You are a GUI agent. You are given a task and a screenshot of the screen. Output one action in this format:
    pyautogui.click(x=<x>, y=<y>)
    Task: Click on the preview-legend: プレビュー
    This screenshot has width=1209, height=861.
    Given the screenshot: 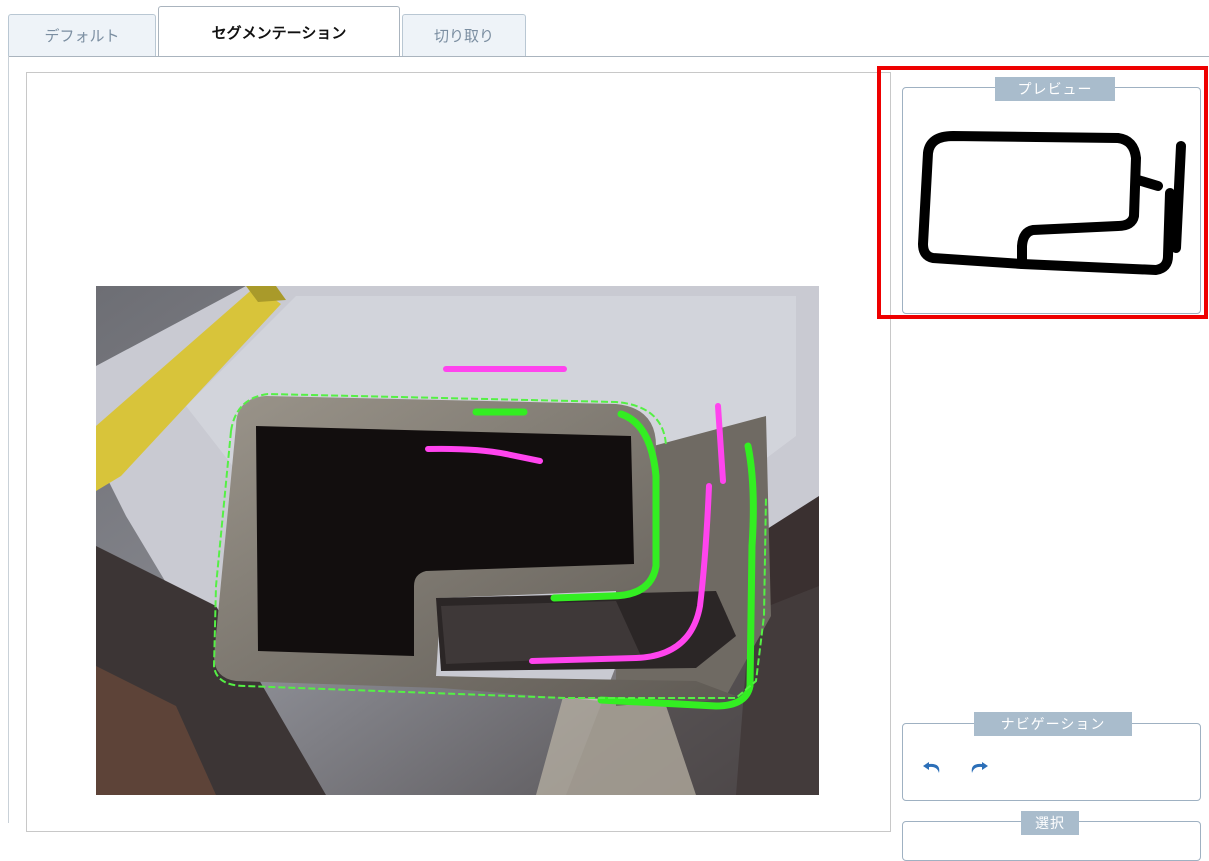 What is the action you would take?
    pyautogui.click(x=1055, y=89)
    